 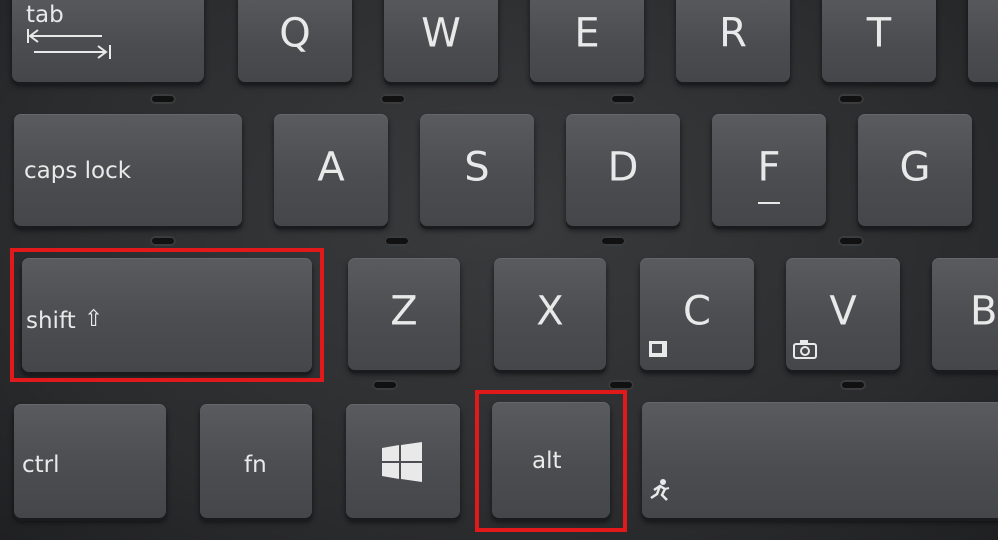 I want to click on f-key-home-bump, so click(x=769, y=203).